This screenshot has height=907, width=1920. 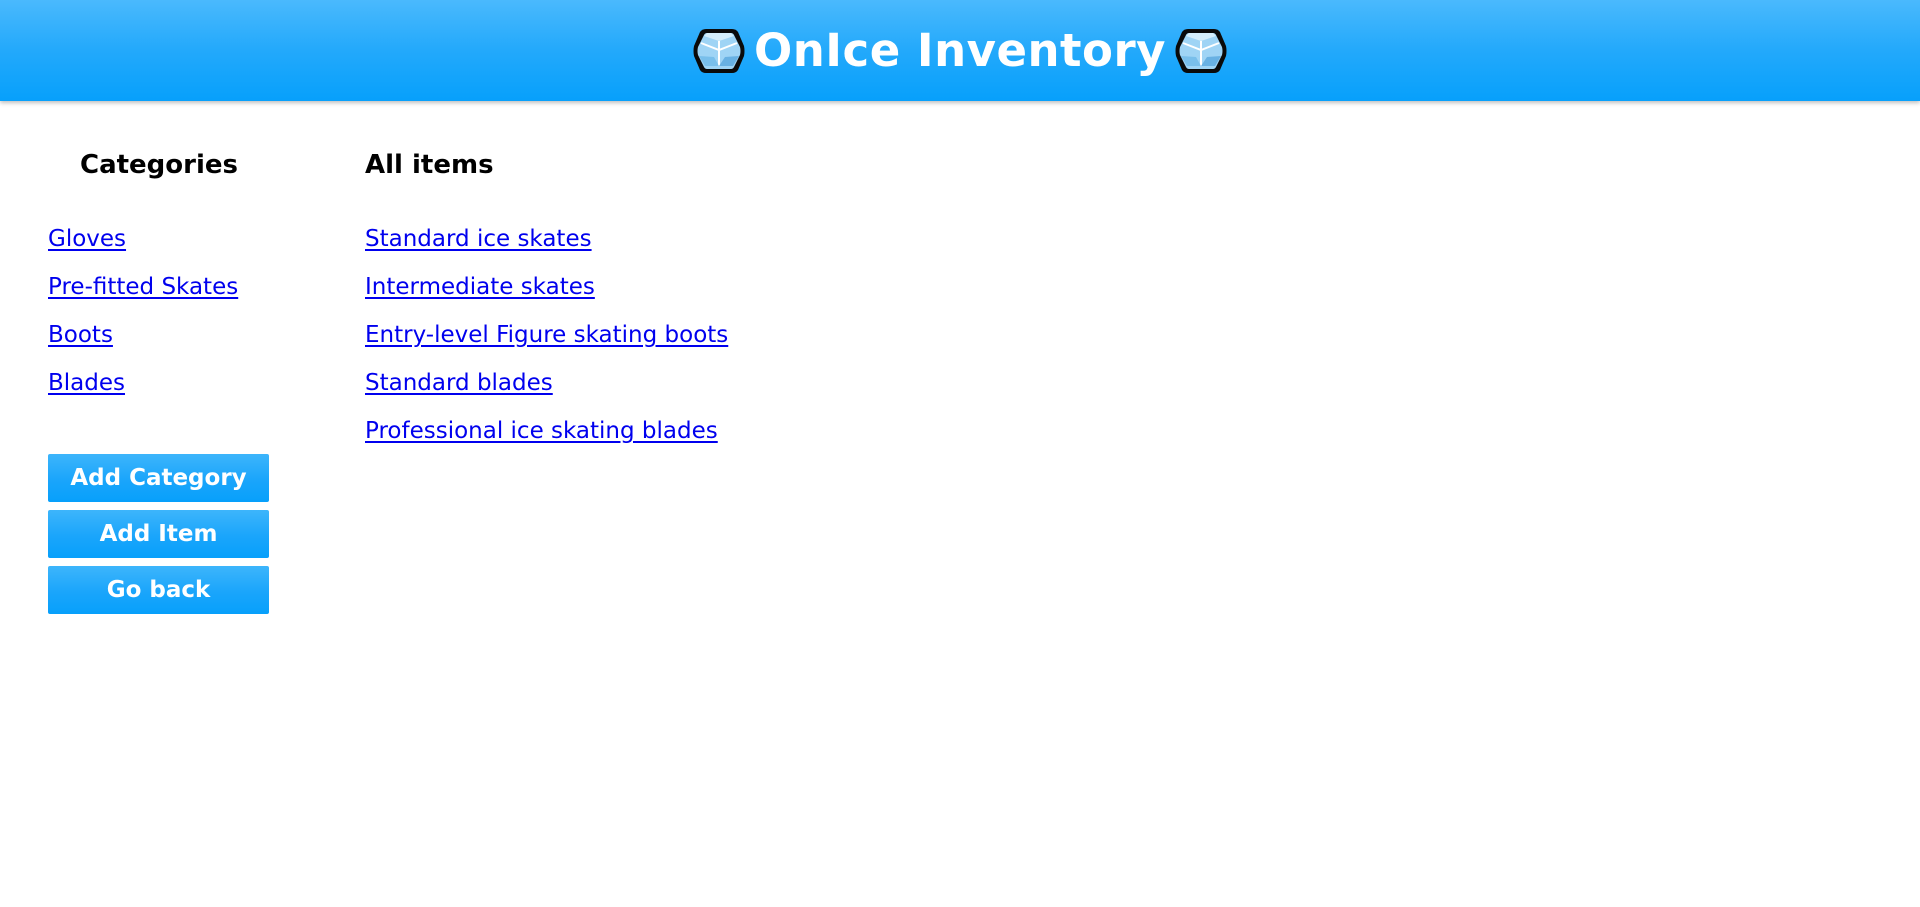 I want to click on list-item: Standard blades, so click(x=815, y=392).